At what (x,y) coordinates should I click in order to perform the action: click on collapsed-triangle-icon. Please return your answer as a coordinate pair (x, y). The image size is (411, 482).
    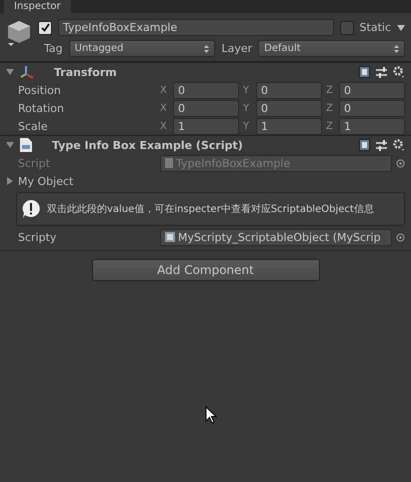
    Looking at the image, I should click on (10, 181).